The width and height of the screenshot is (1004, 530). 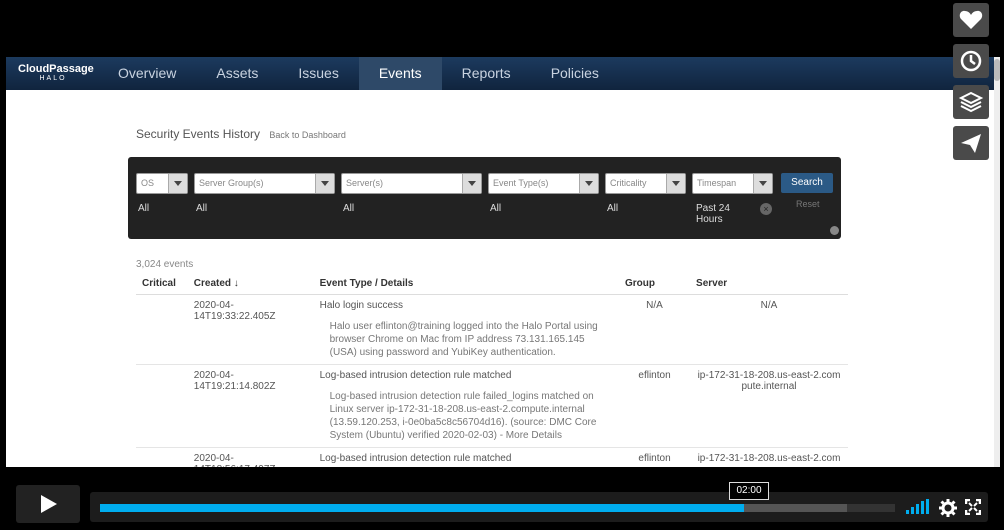 What do you see at coordinates (411, 183) in the screenshot?
I see `server-select: Server(s)` at bounding box center [411, 183].